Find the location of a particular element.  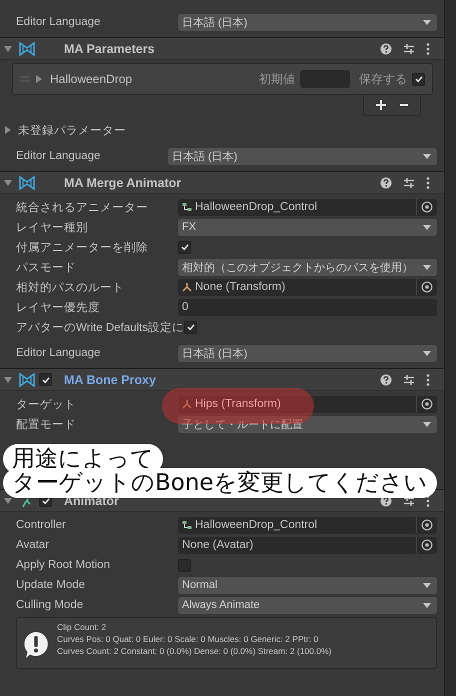

info-text: Curves Pos: 0 Quat: 0 Euler: 0 Scale: 0 Muscles: 0 Generic: 2 PPtr: 0 is located at coordinates (188, 639).